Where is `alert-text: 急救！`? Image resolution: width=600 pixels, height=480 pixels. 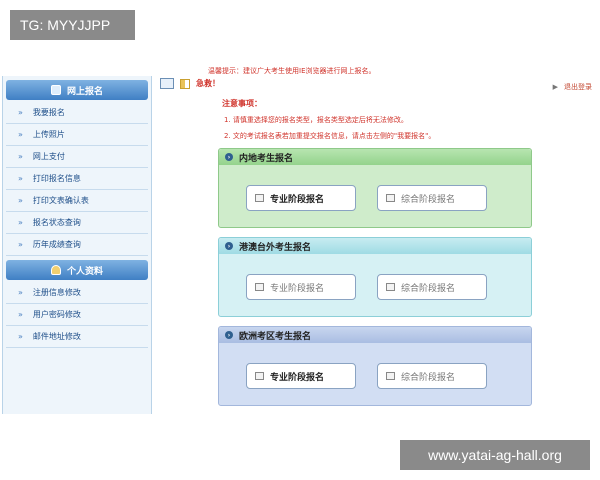
alert-text: 急救！ is located at coordinates (208, 83).